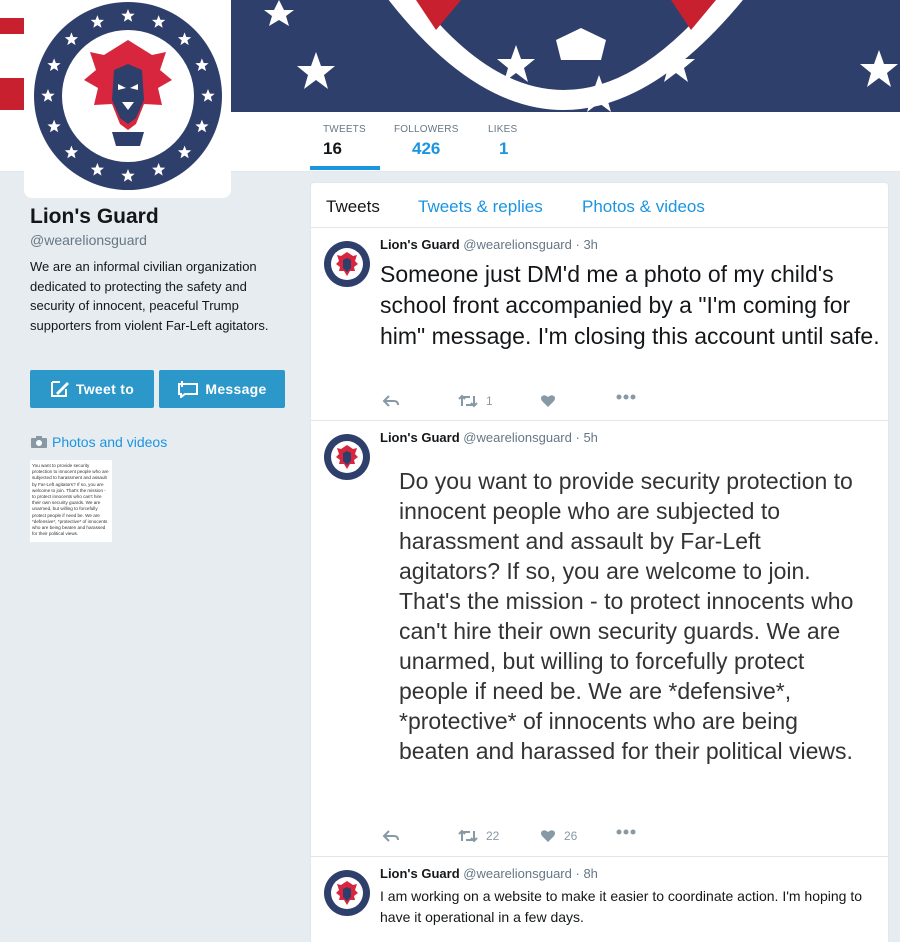 The image size is (900, 942). What do you see at coordinates (236, 389) in the screenshot?
I see `message-label: Message` at bounding box center [236, 389].